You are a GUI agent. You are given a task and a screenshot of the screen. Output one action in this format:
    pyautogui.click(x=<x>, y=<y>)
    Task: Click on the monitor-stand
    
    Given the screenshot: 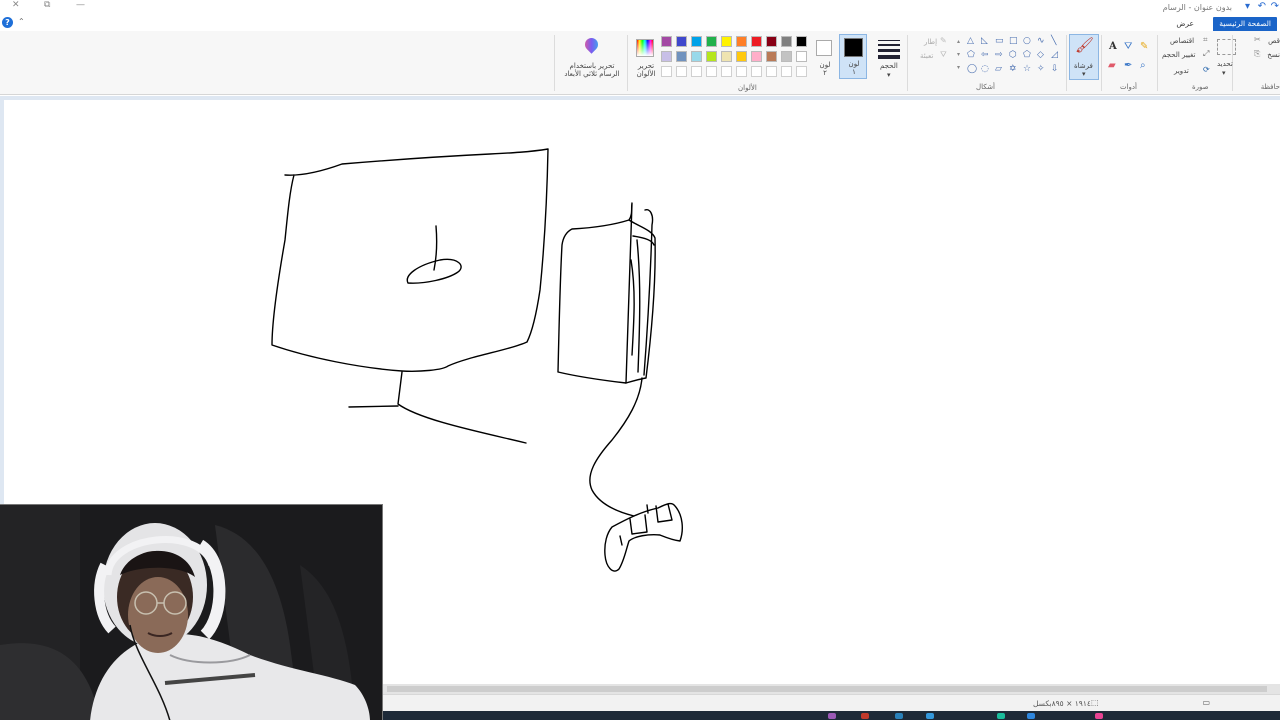 What is the action you would take?
    pyautogui.click(x=462, y=407)
    